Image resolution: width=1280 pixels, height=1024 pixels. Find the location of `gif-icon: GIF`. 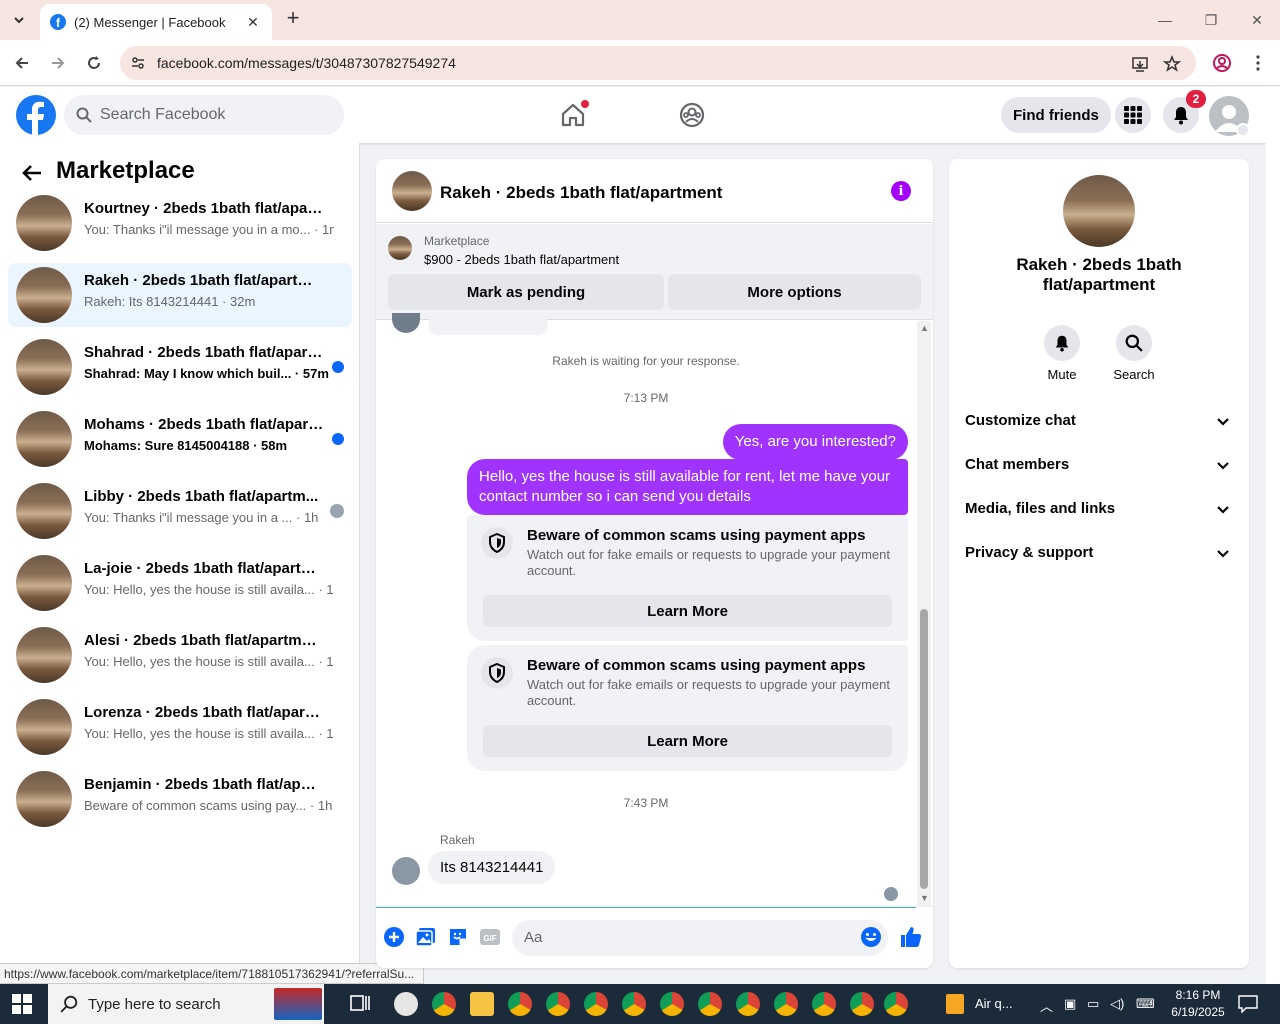

gif-icon: GIF is located at coordinates (490, 937).